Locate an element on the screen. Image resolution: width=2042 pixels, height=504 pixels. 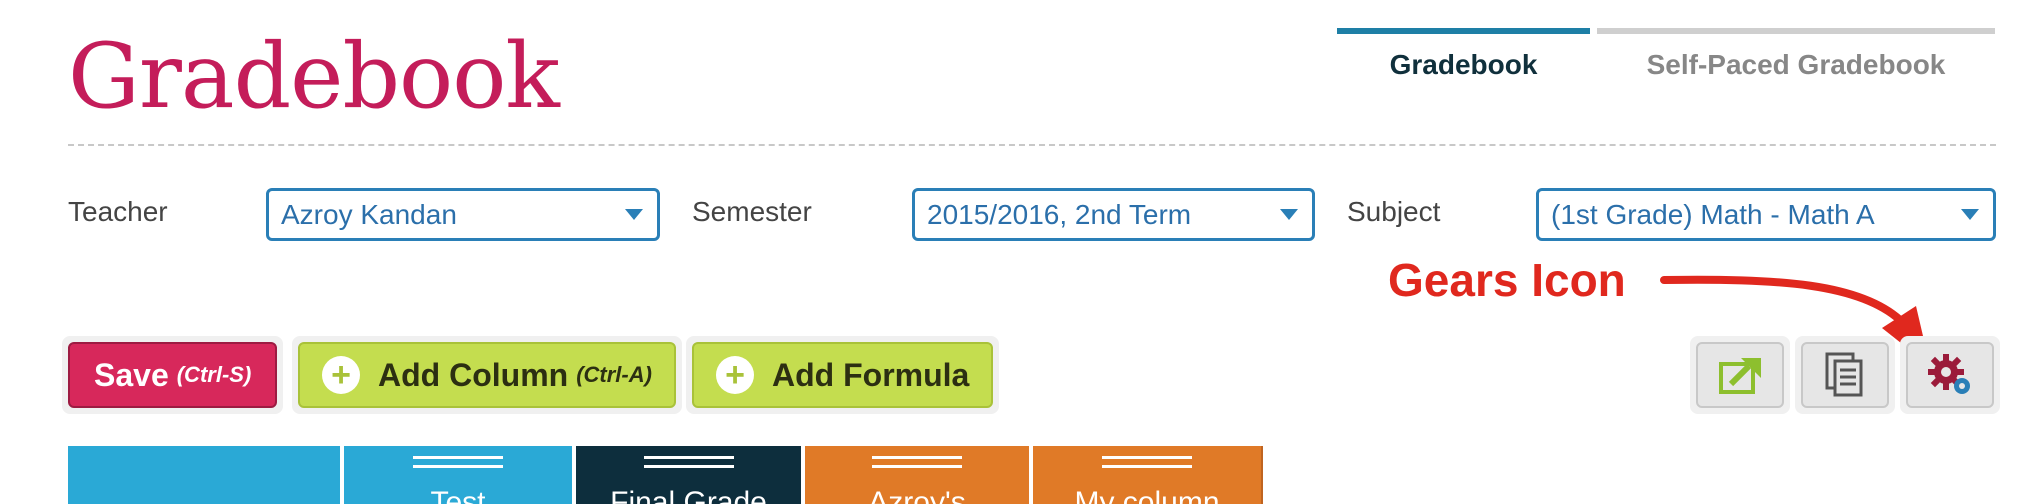
tab-self-paced-gradebook: Self-Paced Gradebook is located at coordinates (1796, 62).